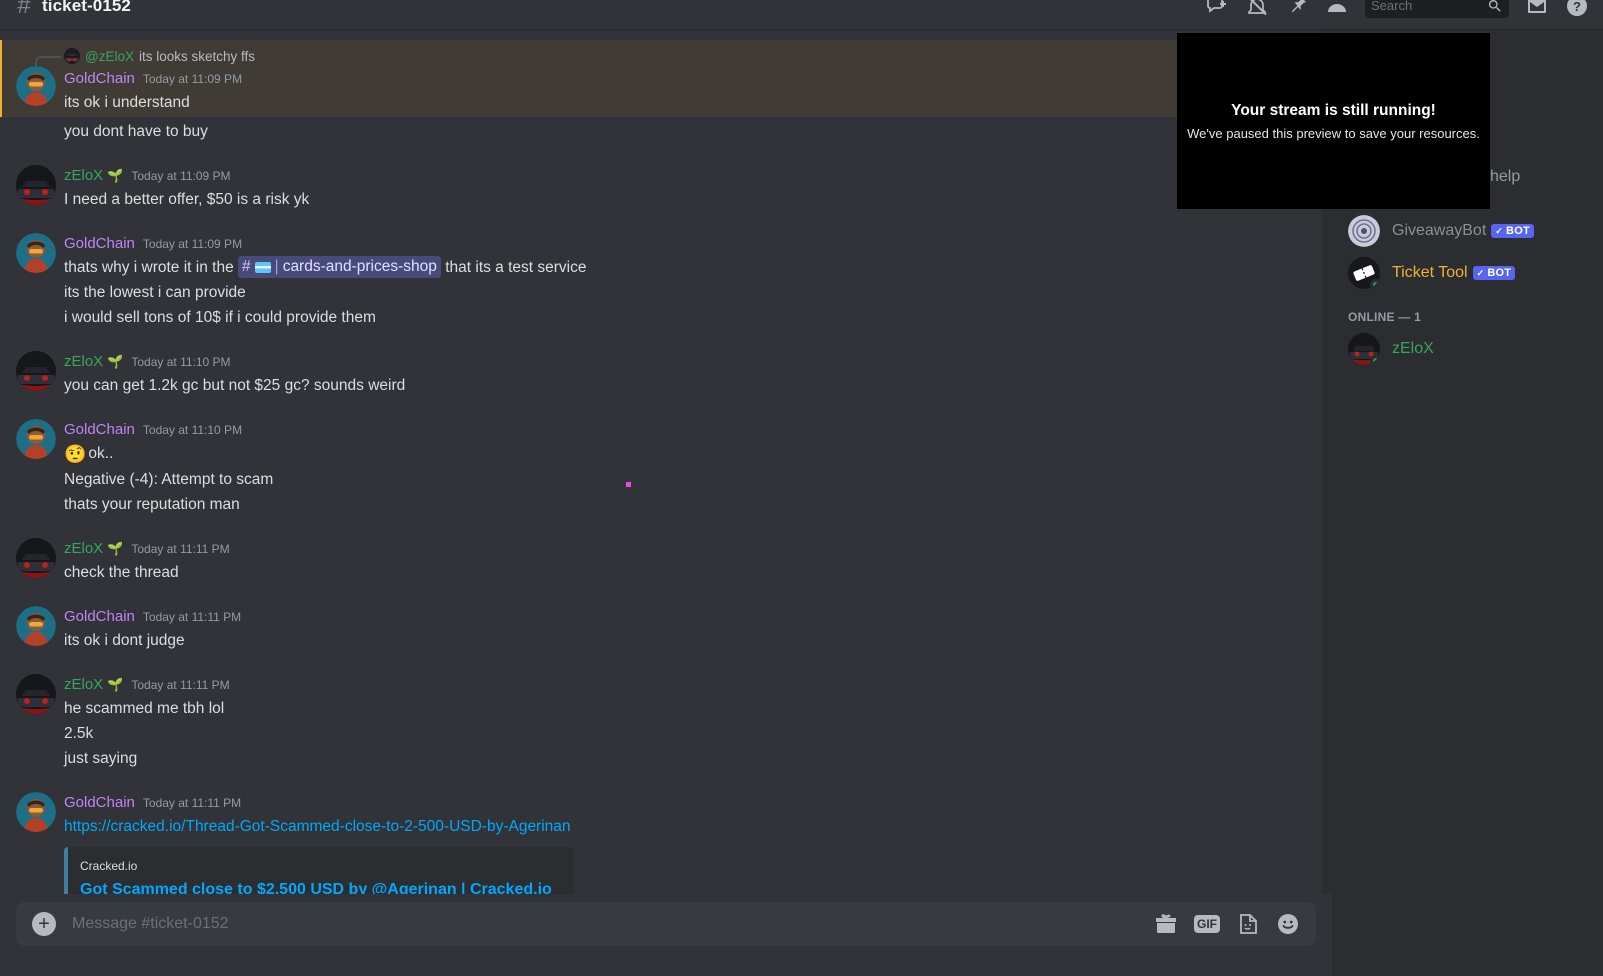  I want to click on message-text: you dont have to buy, so click(136, 131).